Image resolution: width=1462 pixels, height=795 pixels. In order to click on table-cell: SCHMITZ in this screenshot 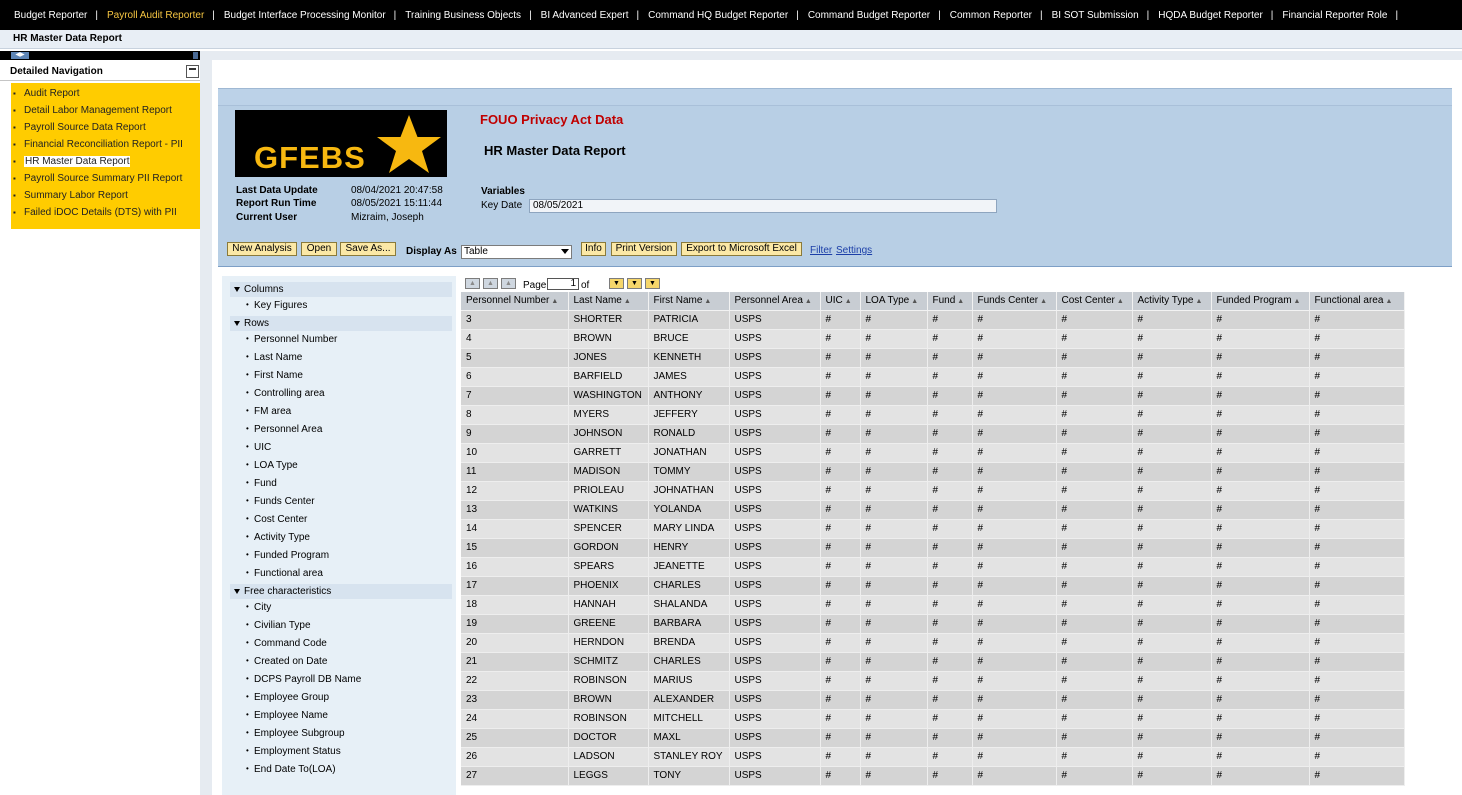, I will do `click(608, 662)`.